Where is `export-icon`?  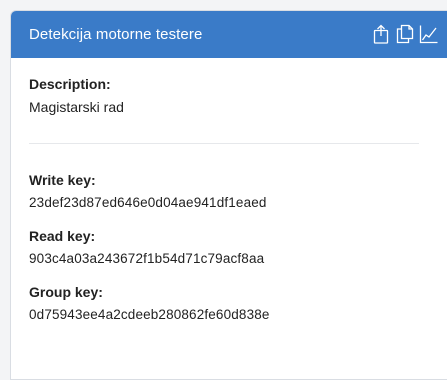 export-icon is located at coordinates (381, 34).